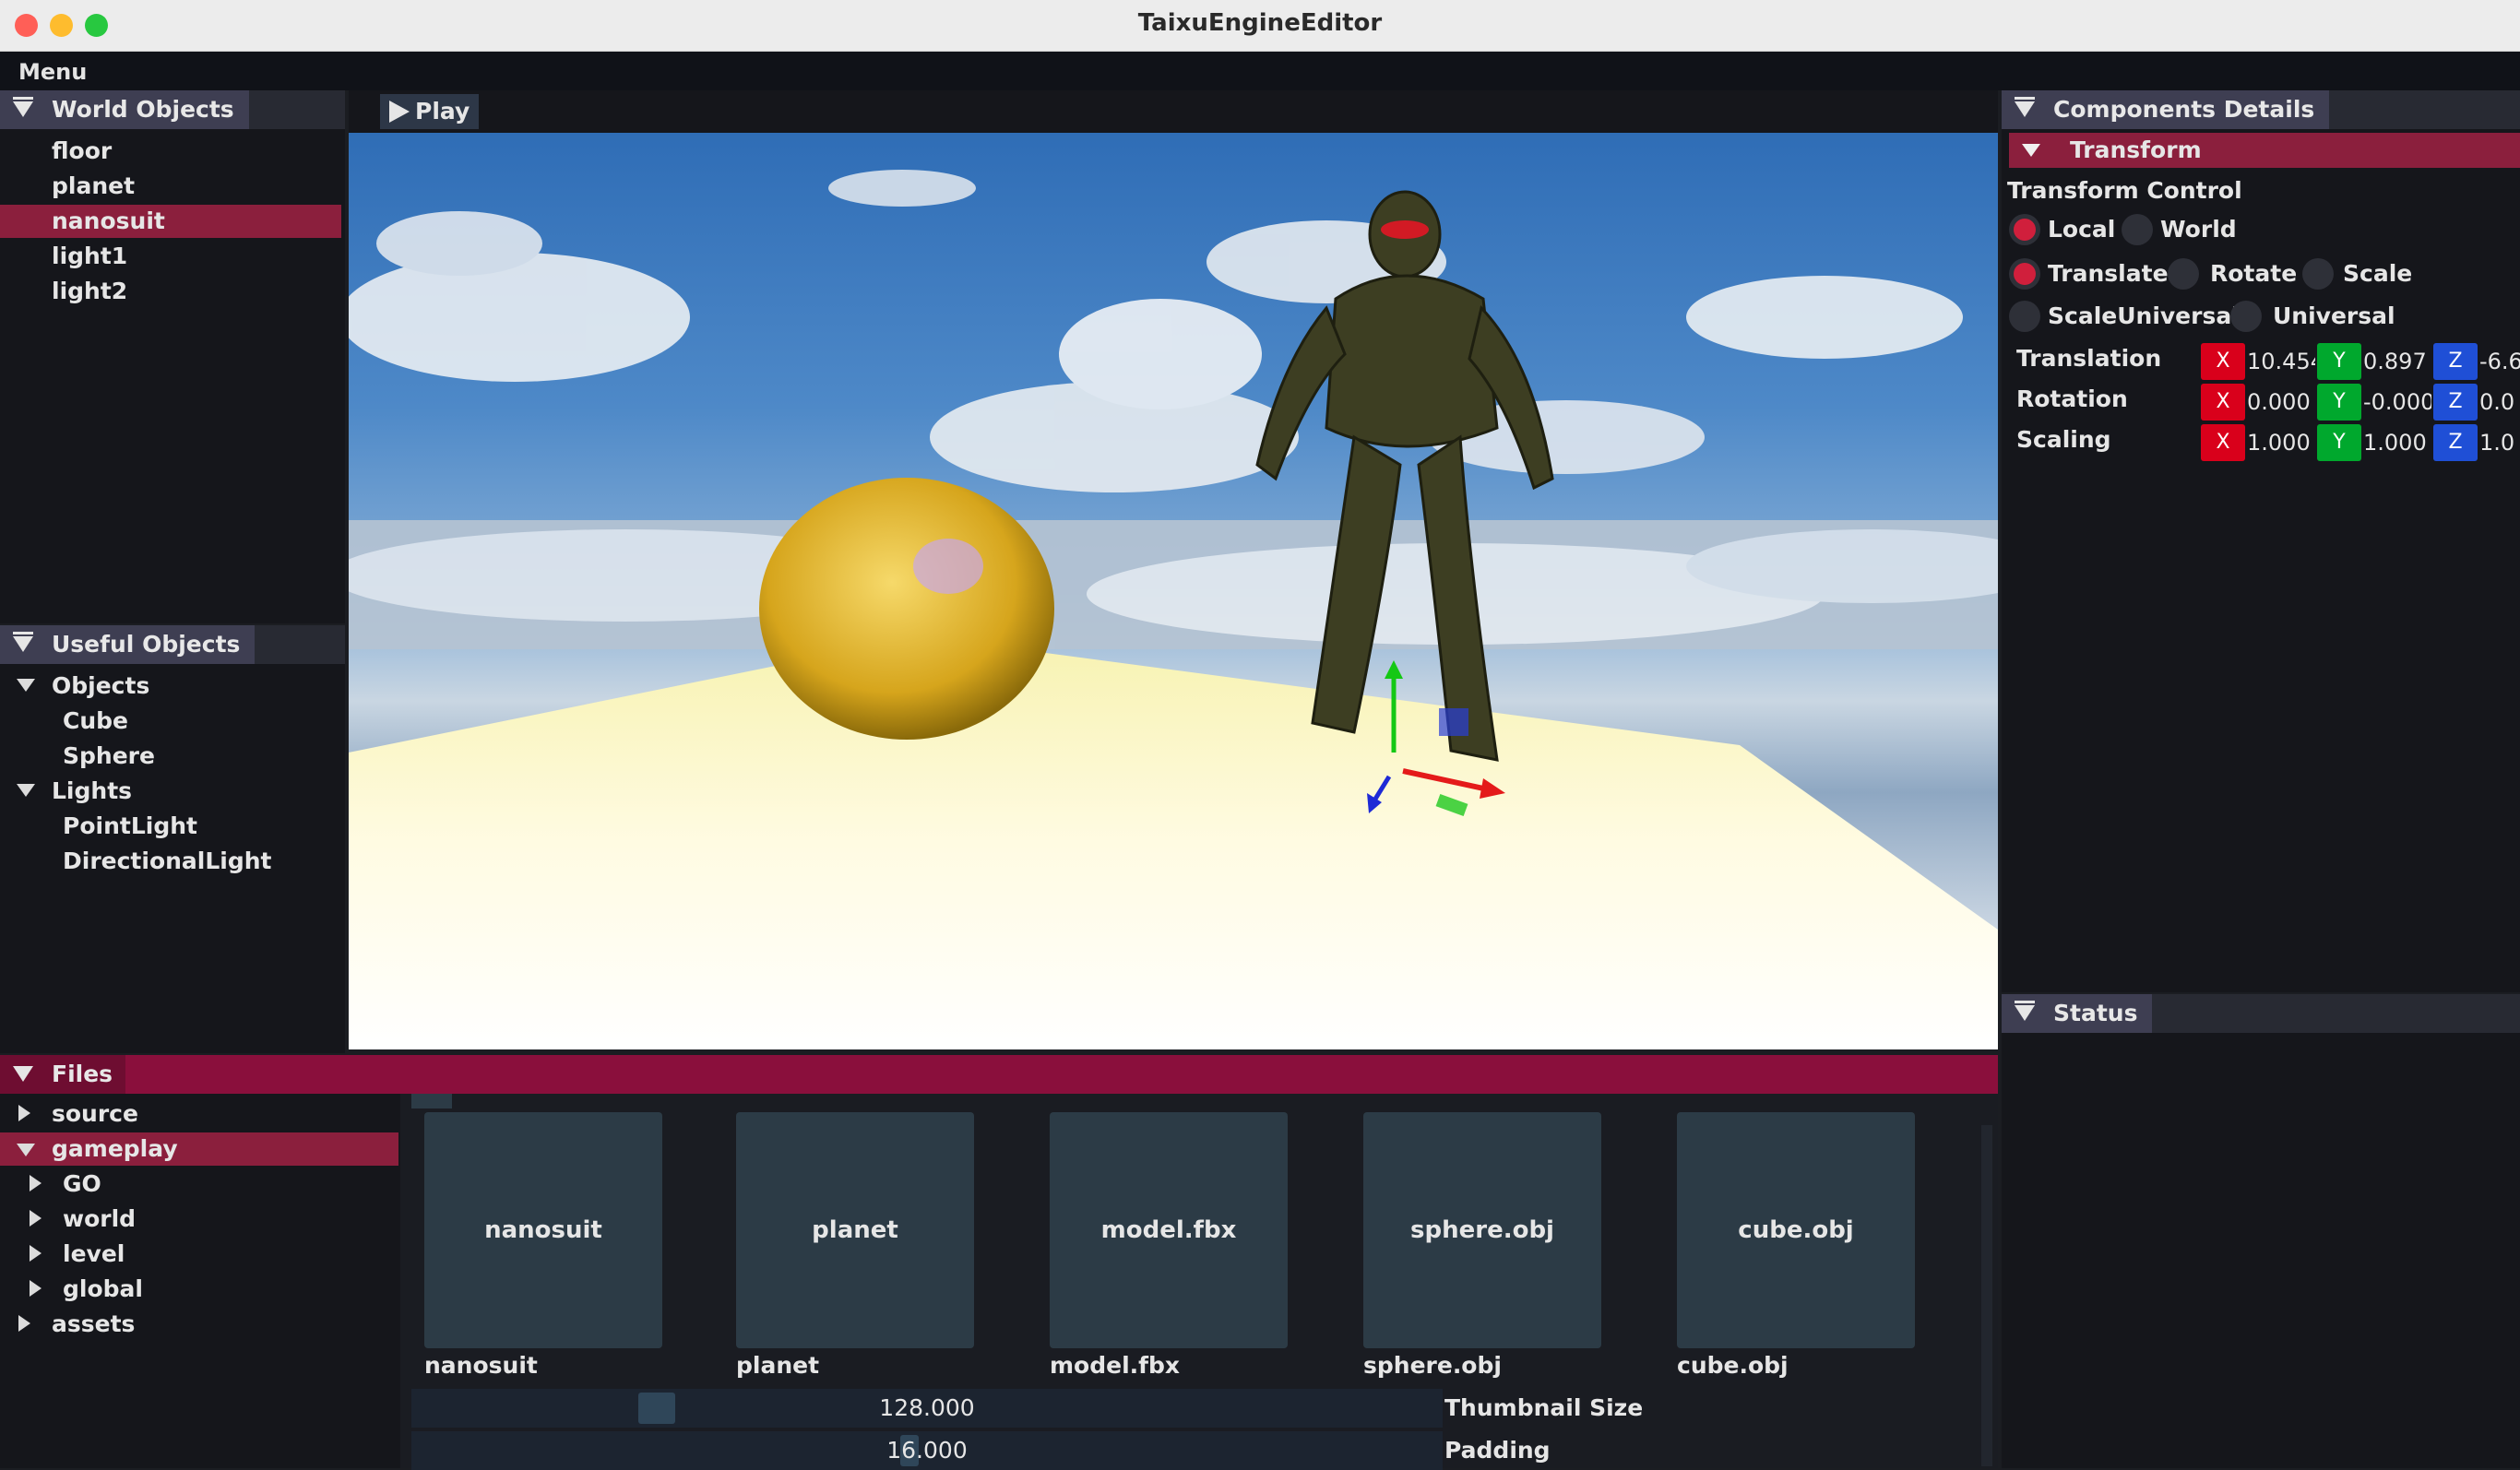  Describe the element at coordinates (2281, 443) in the screenshot. I see `scaling-x-field: 1.000` at that location.